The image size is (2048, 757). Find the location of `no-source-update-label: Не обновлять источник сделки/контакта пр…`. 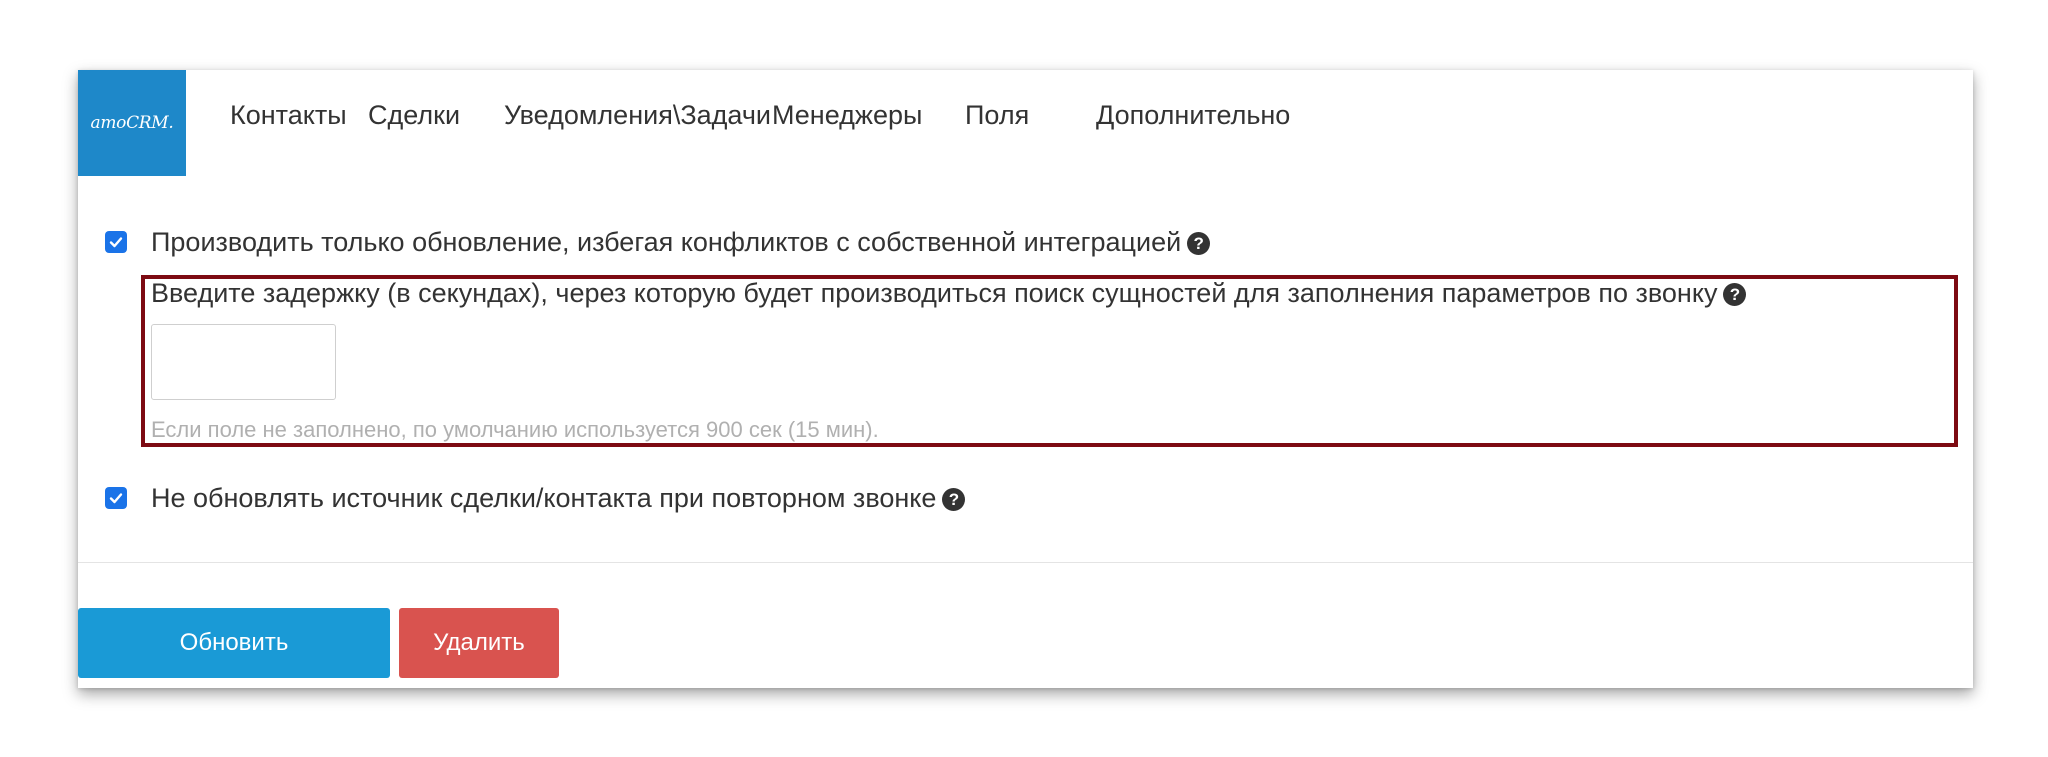

no-source-update-label: Не обновлять источник сделки/контакта пр… is located at coordinates (558, 498).